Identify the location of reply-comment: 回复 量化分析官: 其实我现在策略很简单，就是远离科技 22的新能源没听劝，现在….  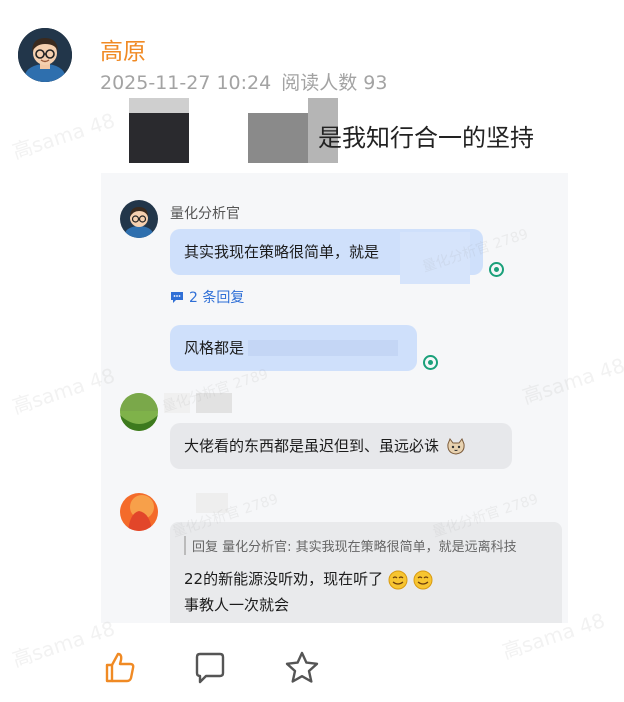
(366, 572).